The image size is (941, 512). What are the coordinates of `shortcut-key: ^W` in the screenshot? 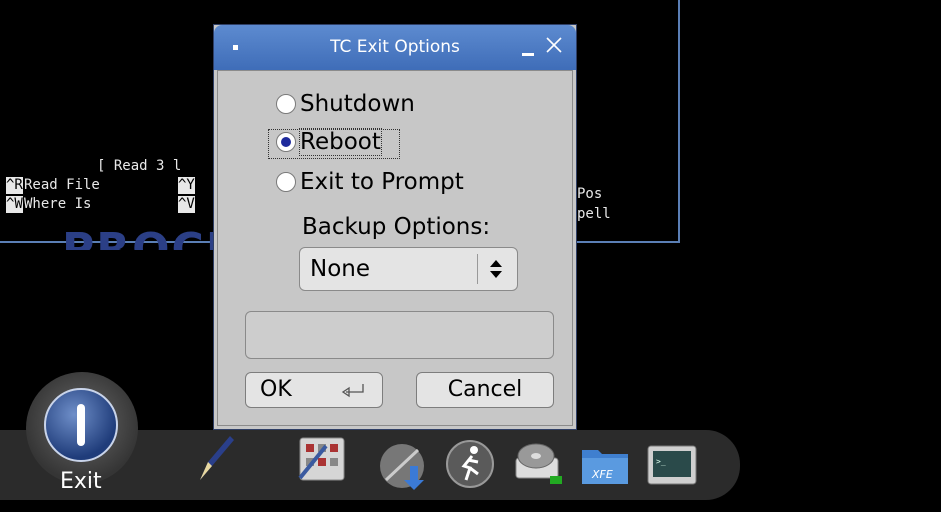 It's located at (14, 204).